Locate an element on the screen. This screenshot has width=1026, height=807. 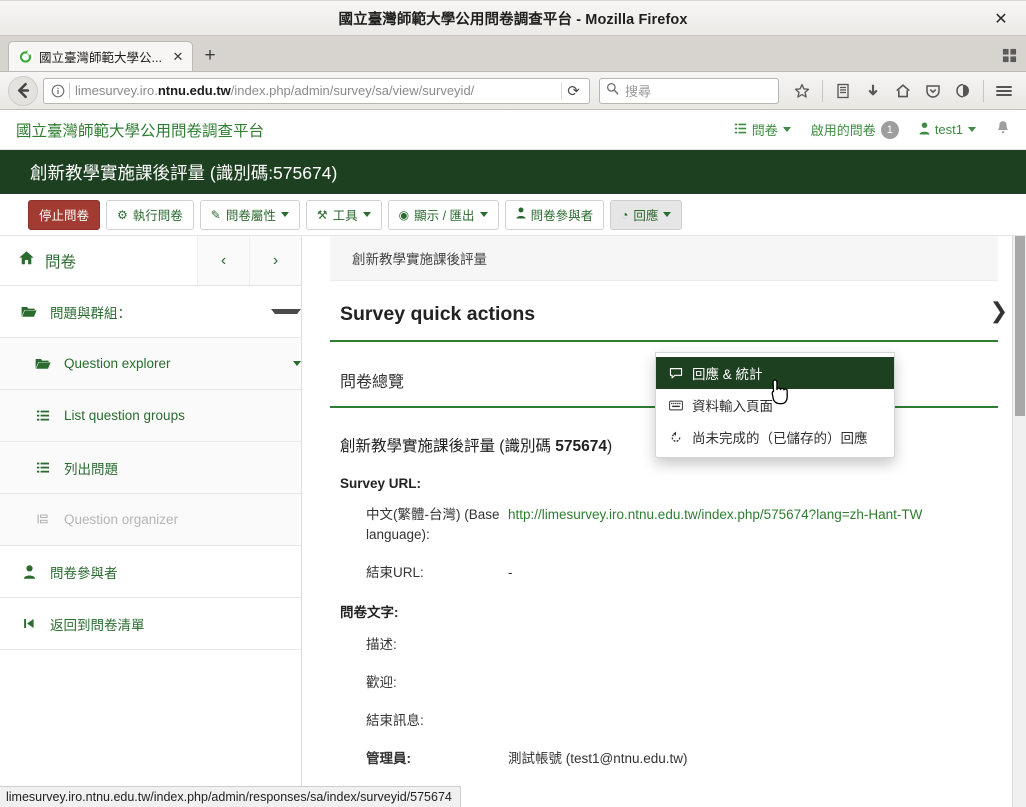
nav-user-label: test1 is located at coordinates (948, 129).